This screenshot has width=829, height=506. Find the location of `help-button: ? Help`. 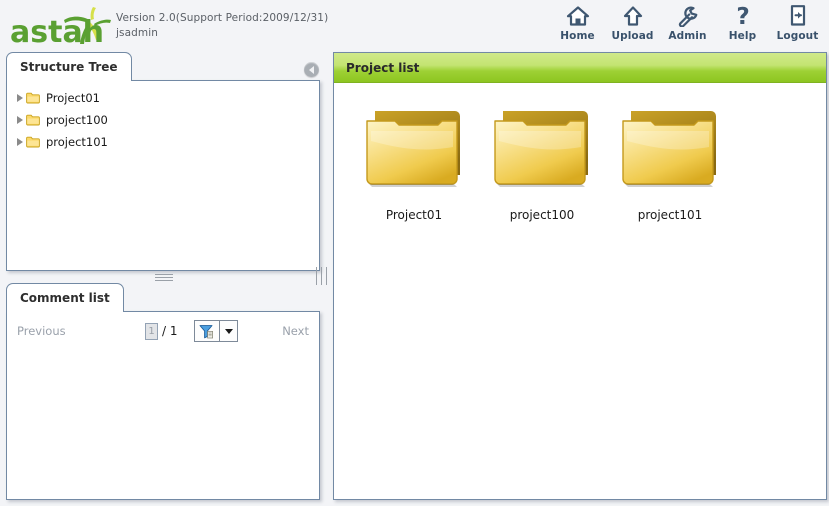

help-button: ? Help is located at coordinates (742, 25).